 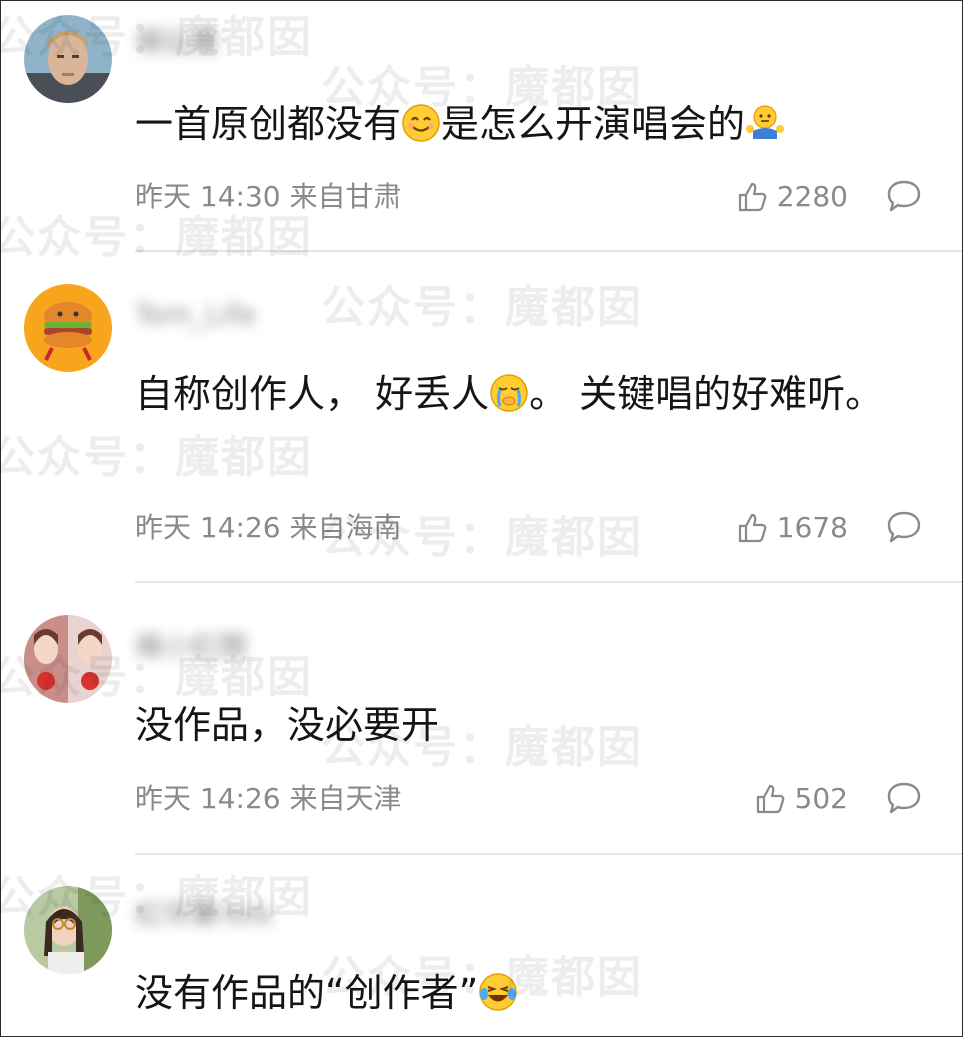 What do you see at coordinates (765, 123) in the screenshot?
I see `shrug-emoji-icon` at bounding box center [765, 123].